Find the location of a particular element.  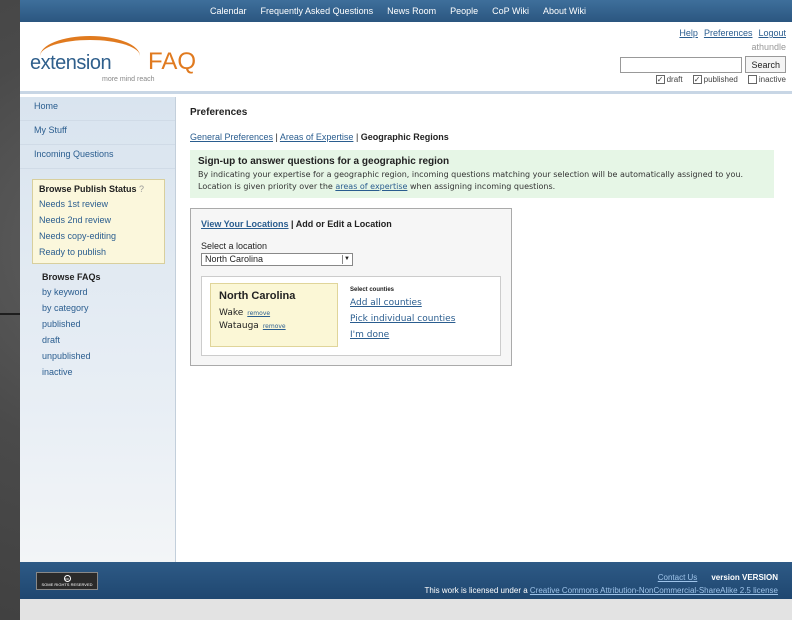

license-pre: This work is licensed under a is located at coordinates (477, 590).